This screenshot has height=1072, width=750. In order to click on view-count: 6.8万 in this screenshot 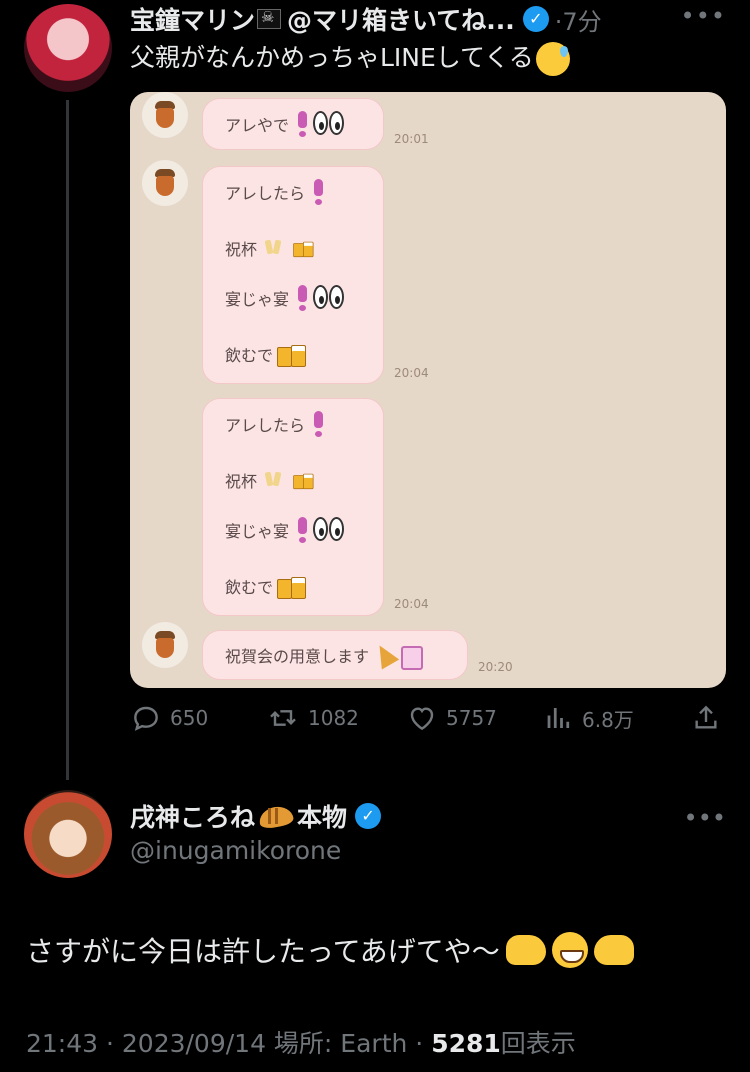, I will do `click(608, 719)`.